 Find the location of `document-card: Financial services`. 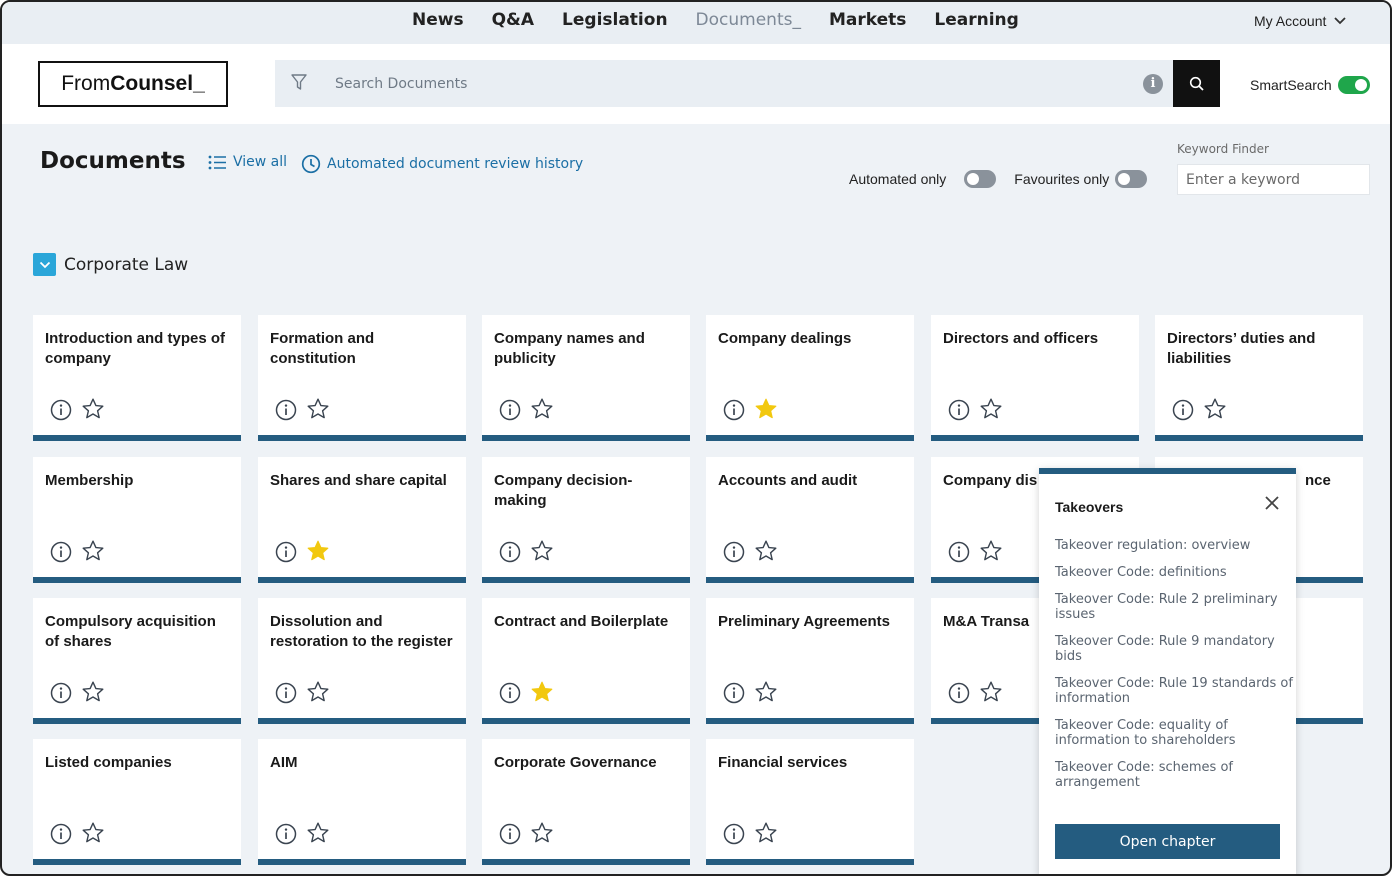

document-card: Financial services is located at coordinates (810, 802).